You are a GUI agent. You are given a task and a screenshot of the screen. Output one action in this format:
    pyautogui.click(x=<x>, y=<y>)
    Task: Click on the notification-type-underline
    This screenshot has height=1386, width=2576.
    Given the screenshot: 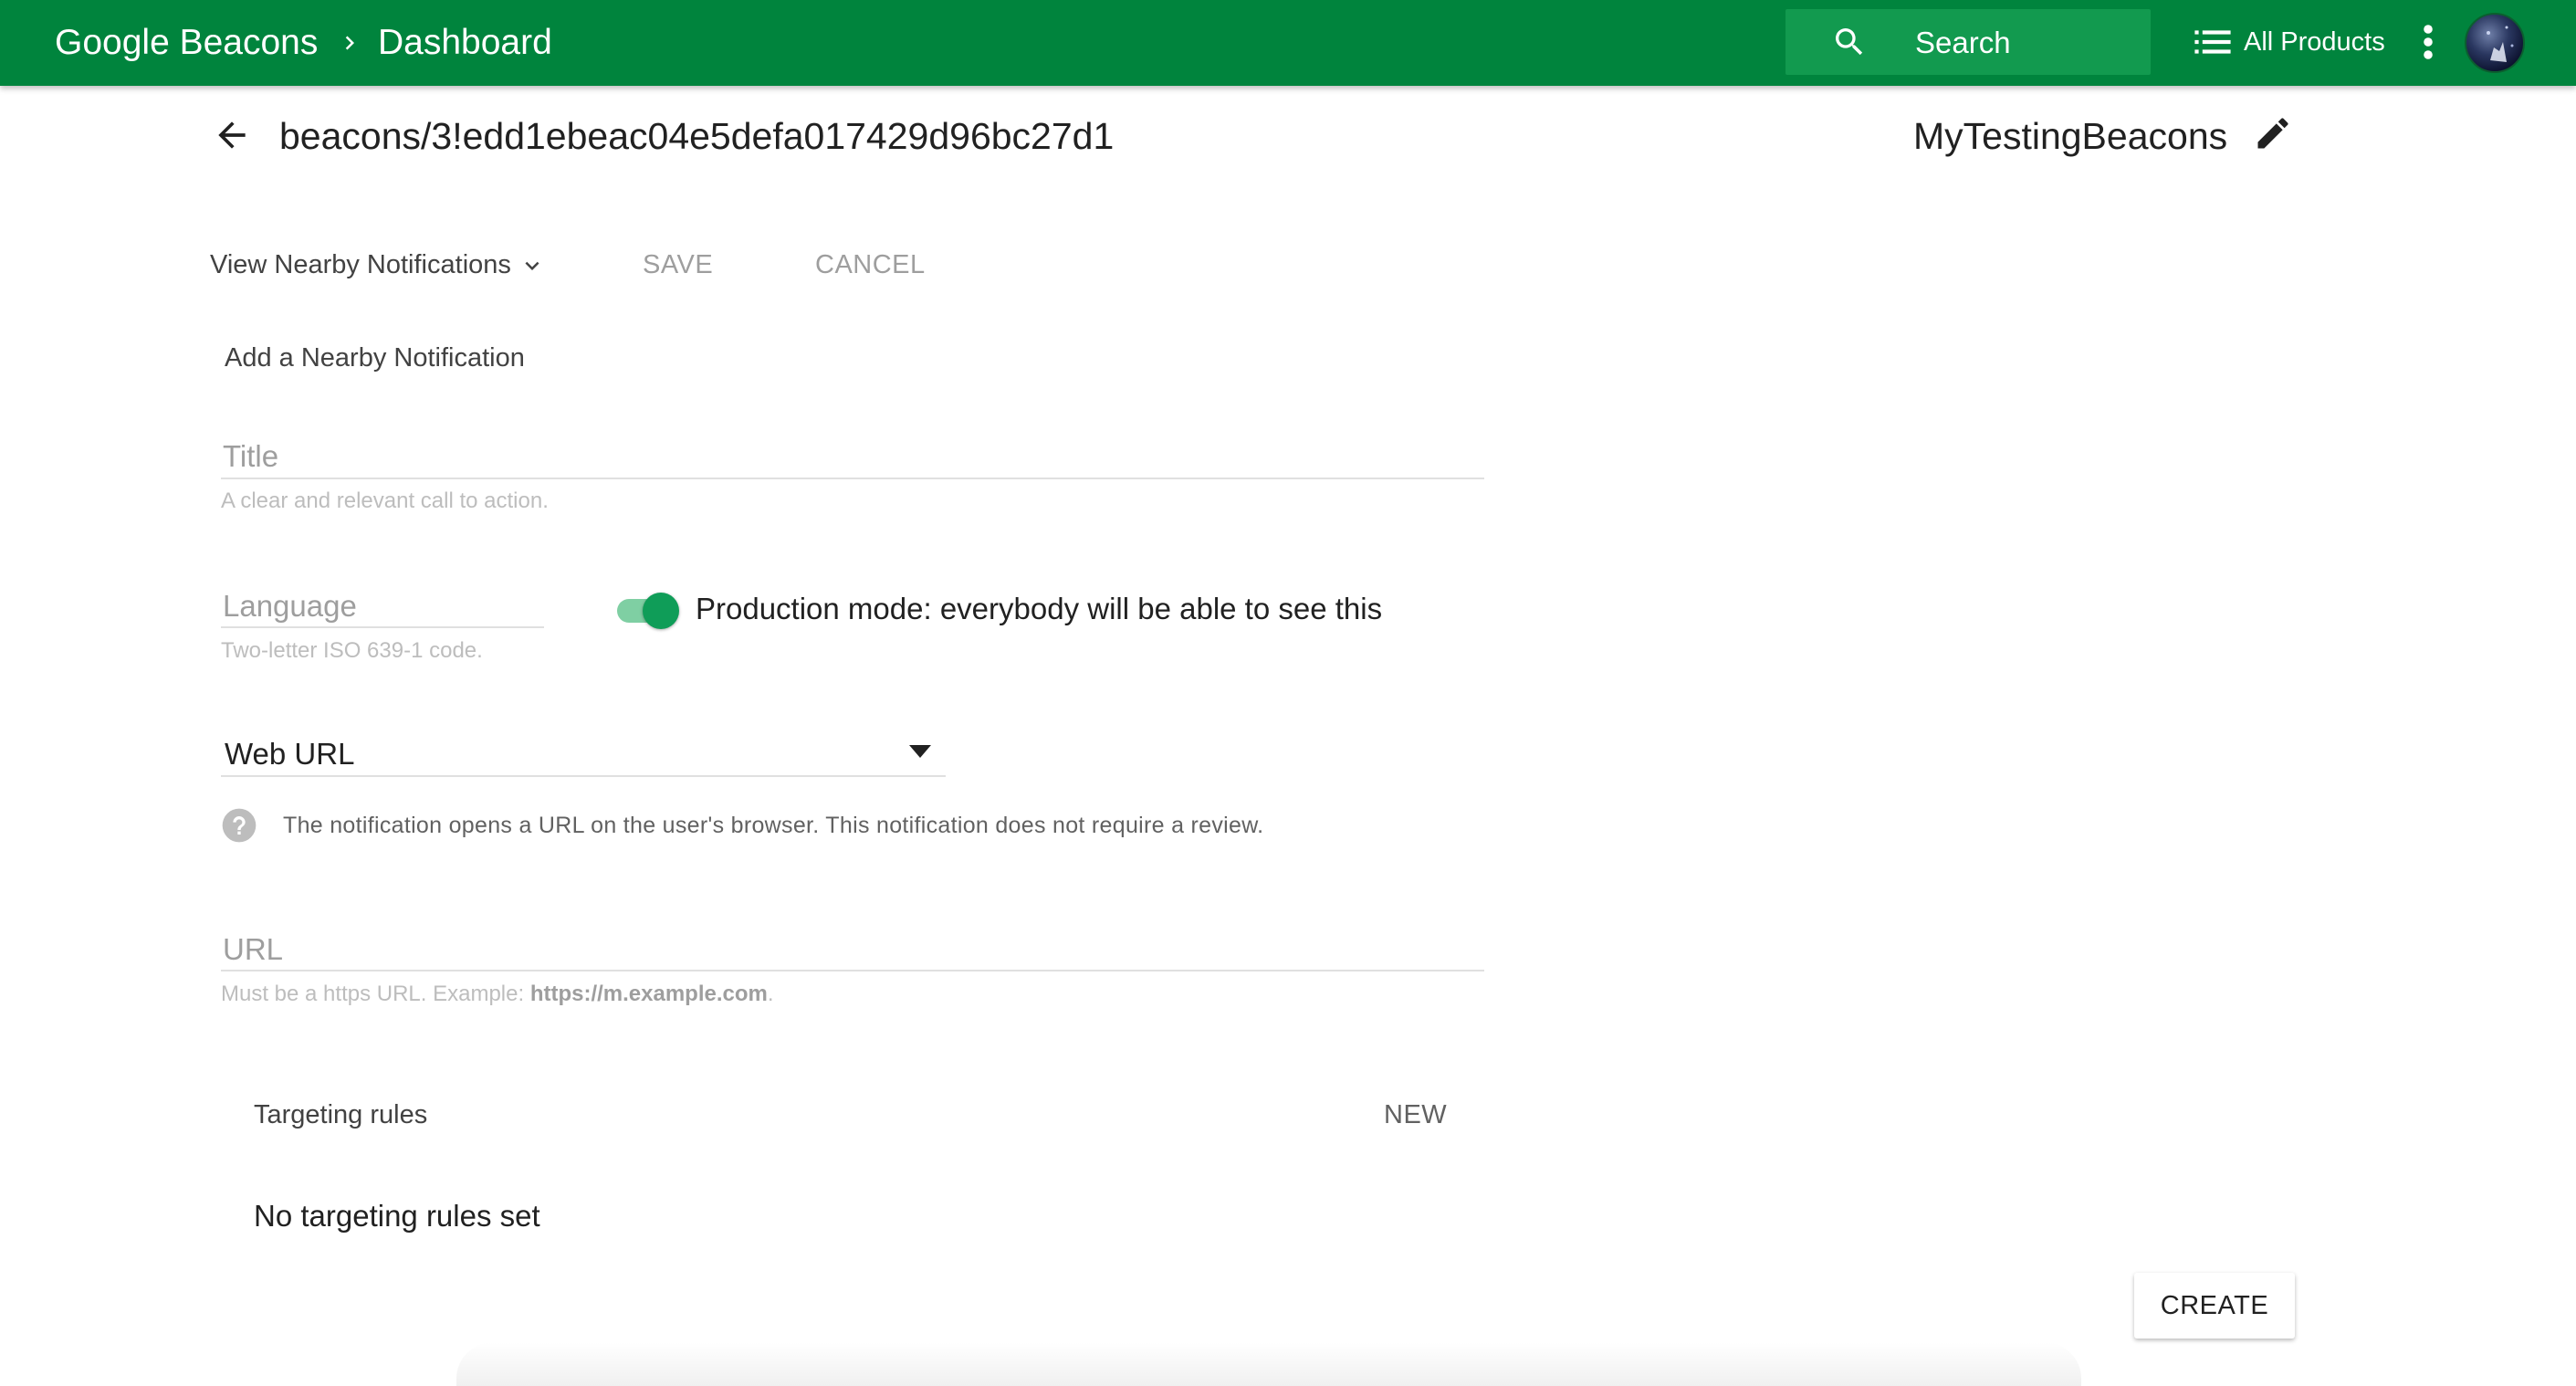 What is the action you would take?
    pyautogui.click(x=583, y=776)
    